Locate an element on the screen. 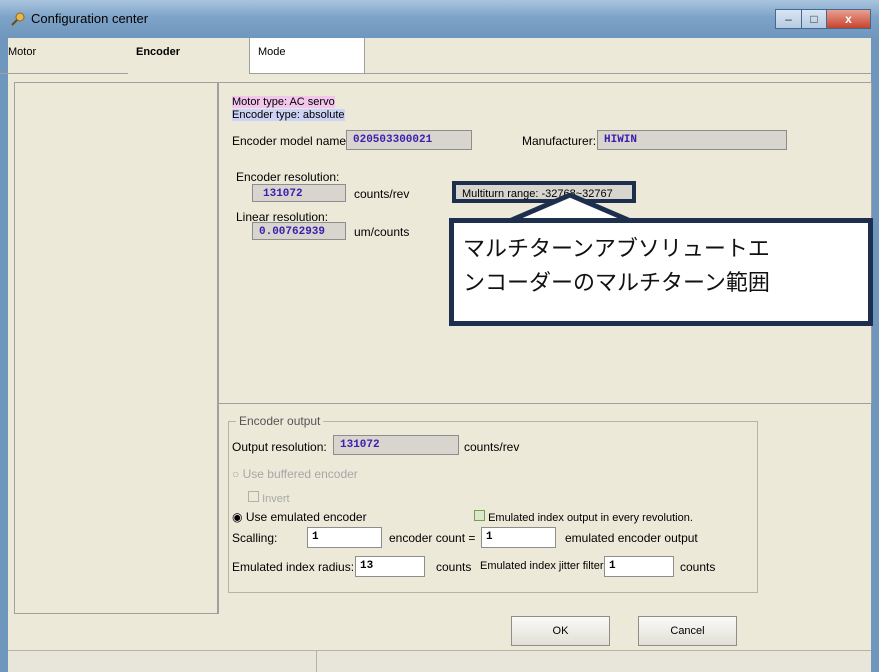 This screenshot has height=672, width=879. scalling-input: 1 is located at coordinates (344, 537).